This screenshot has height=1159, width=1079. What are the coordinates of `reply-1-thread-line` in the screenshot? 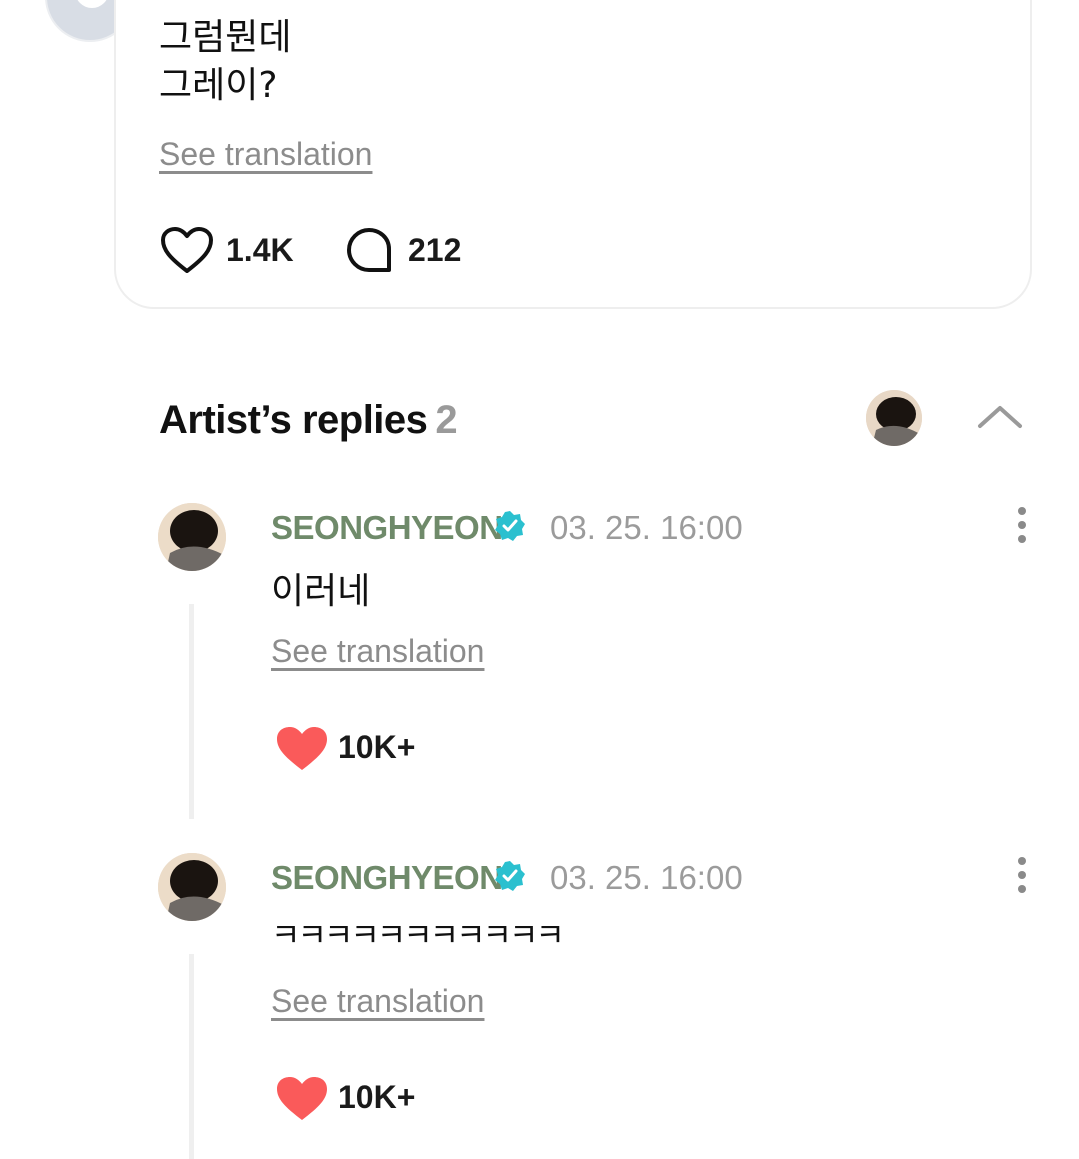 It's located at (191, 711).